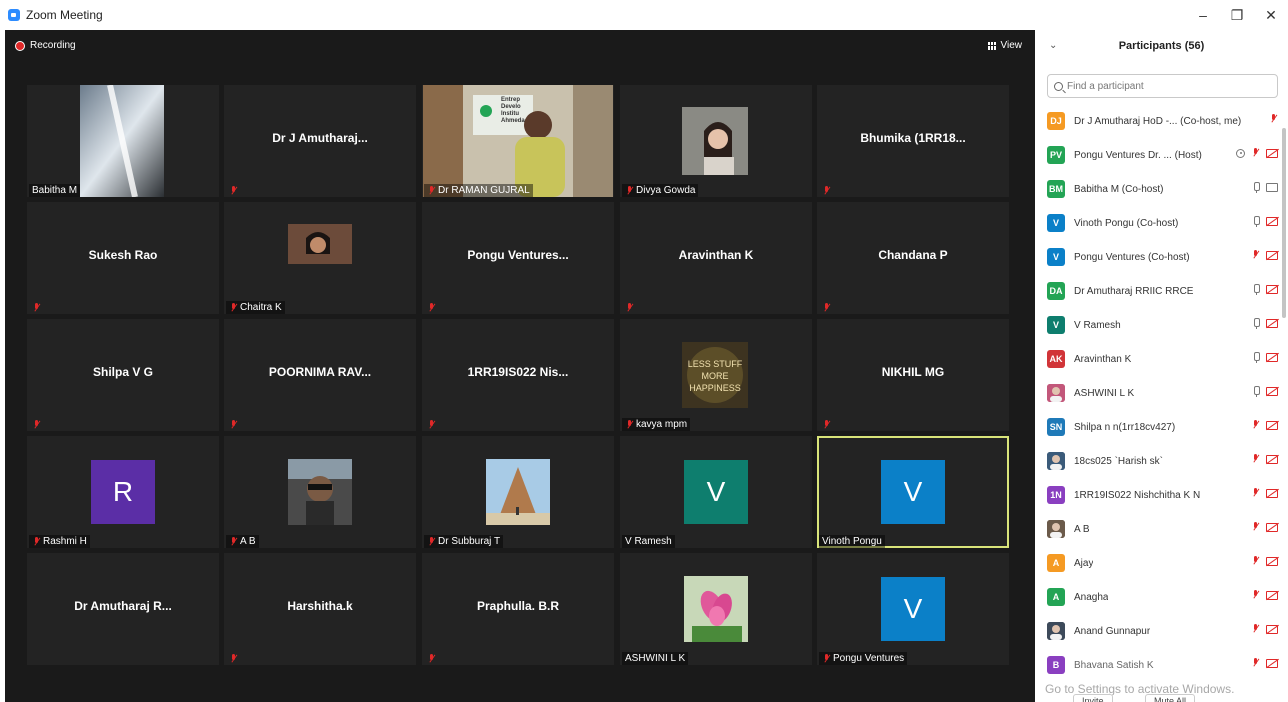 This screenshot has width=1288, height=702. I want to click on video-tile: Harshitha.k, so click(320, 609).